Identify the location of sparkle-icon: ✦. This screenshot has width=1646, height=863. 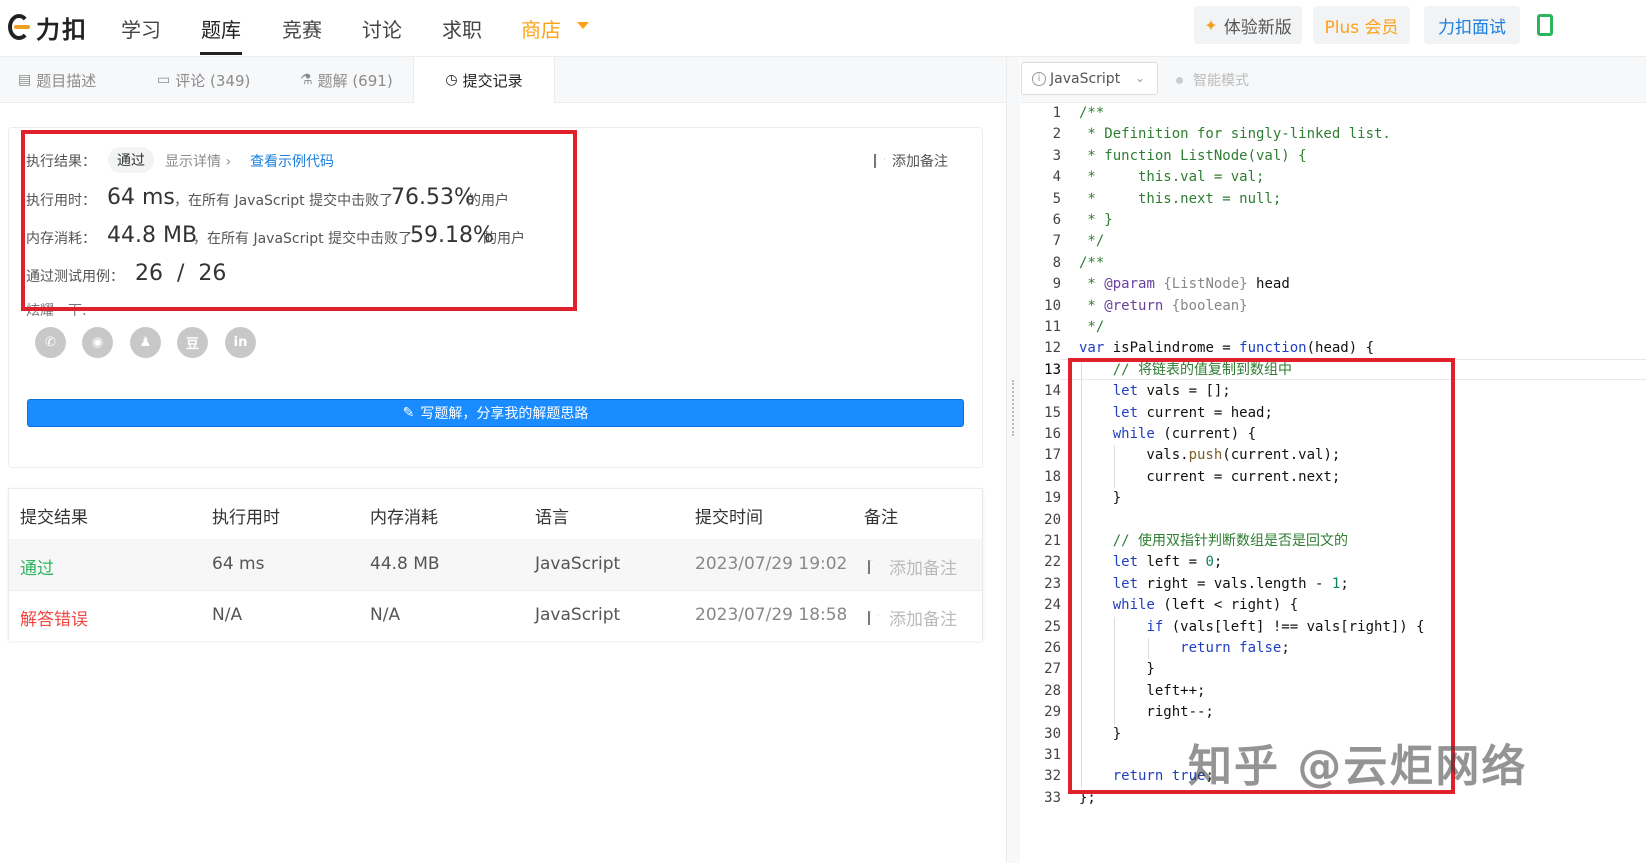
(1211, 25).